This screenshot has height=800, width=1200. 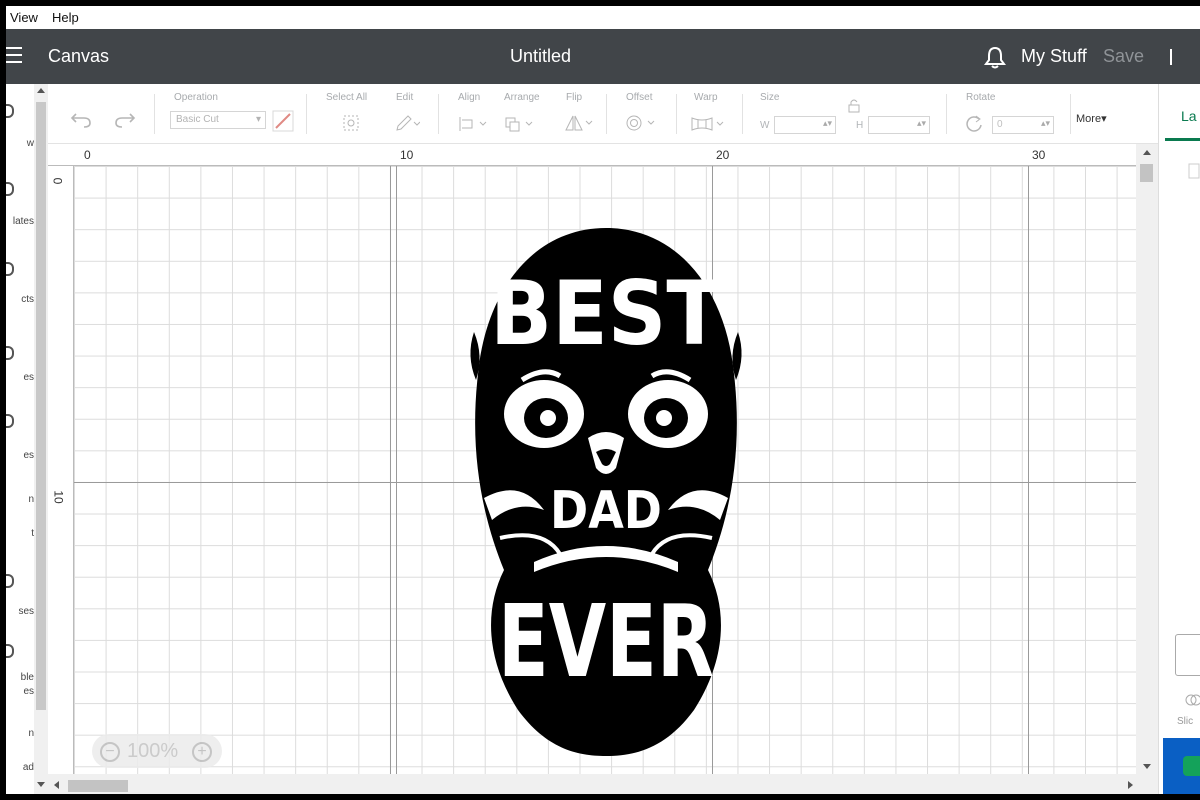 What do you see at coordinates (854, 106) in the screenshot?
I see `lock-icon` at bounding box center [854, 106].